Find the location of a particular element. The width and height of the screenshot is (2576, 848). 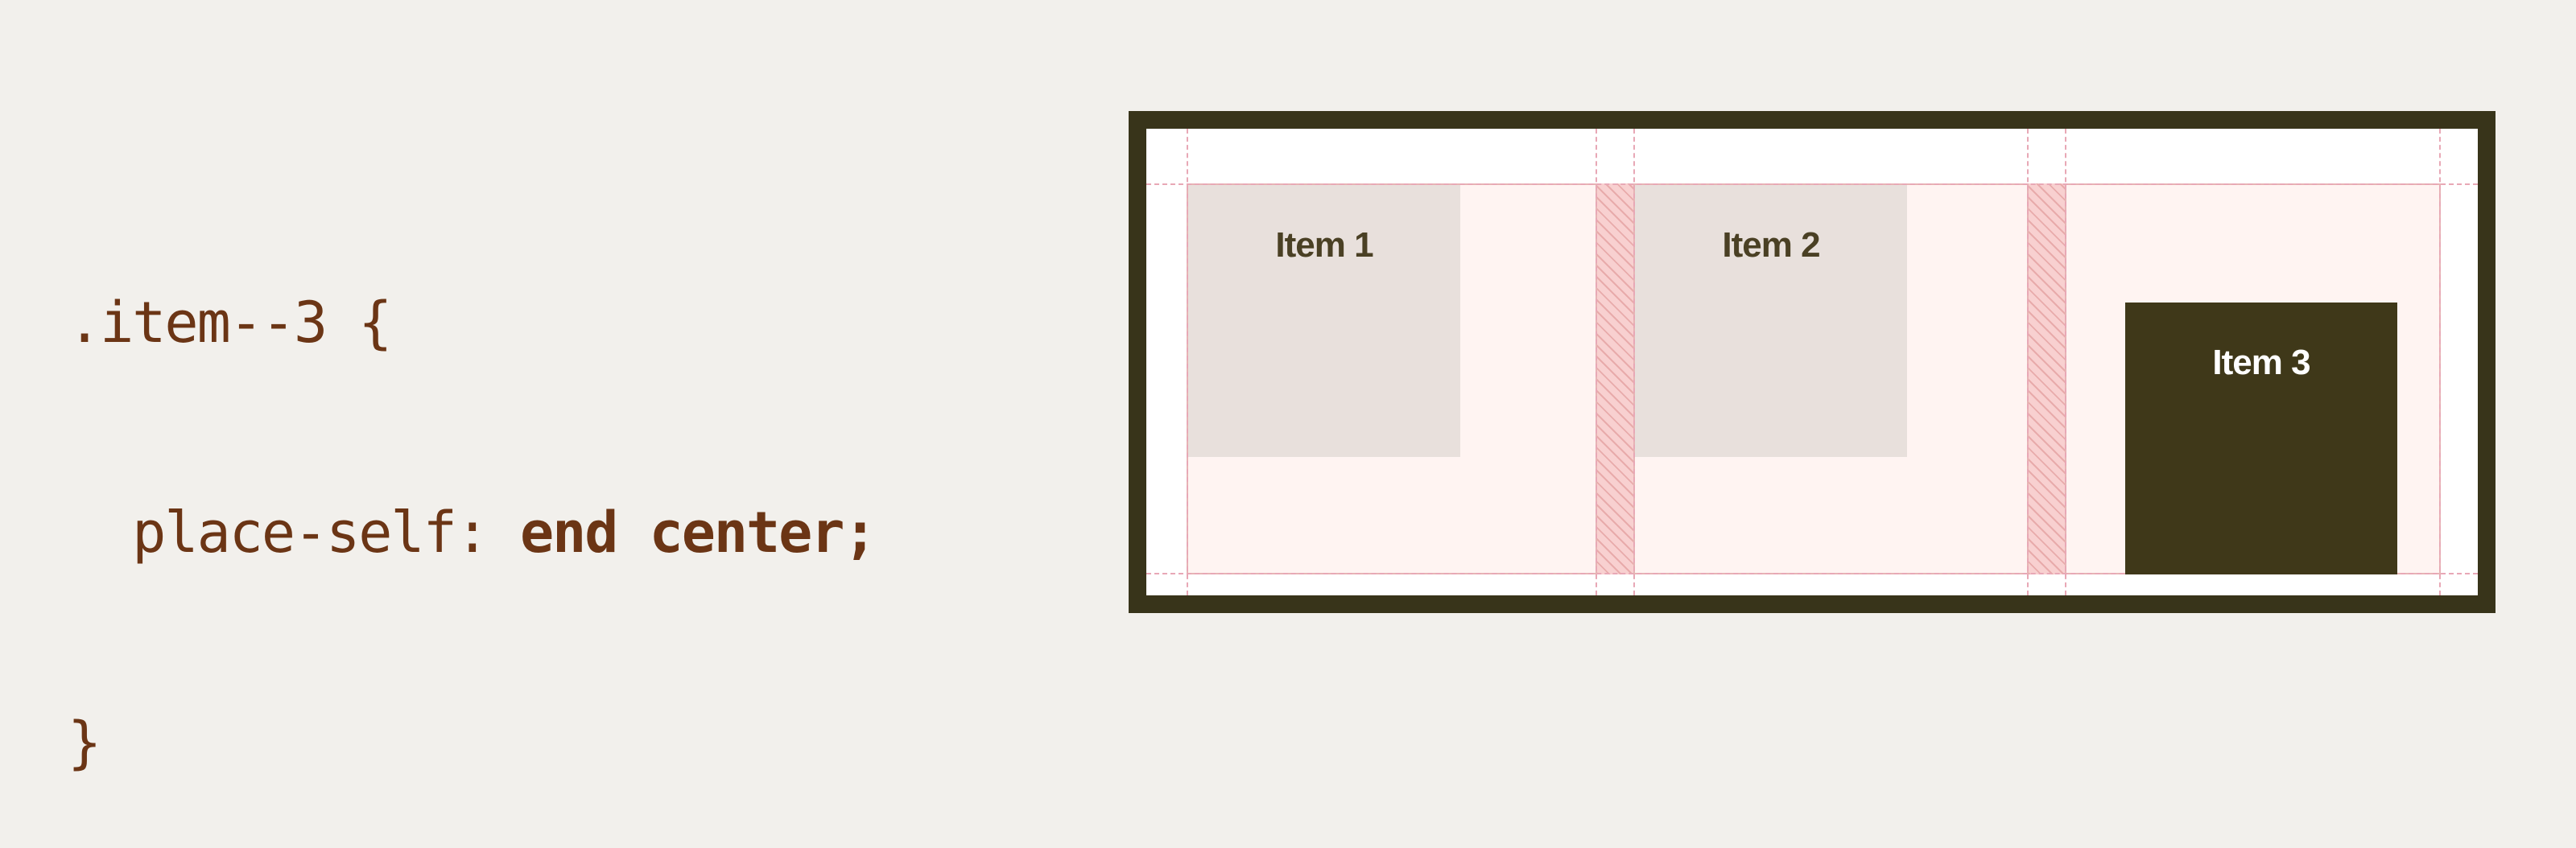

grid-item-3: Item 3 is located at coordinates (2261, 438).